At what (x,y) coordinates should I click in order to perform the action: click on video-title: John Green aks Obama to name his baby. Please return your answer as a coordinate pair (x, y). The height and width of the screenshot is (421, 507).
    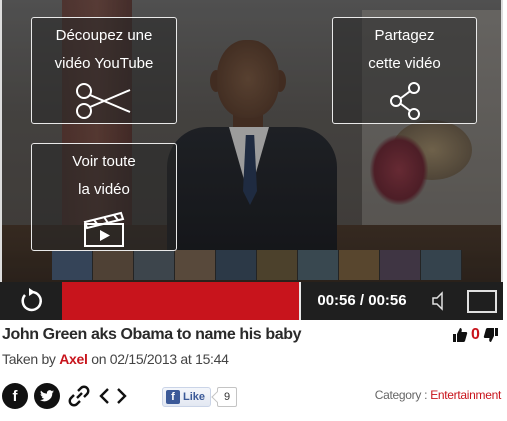
    Looking at the image, I should click on (151, 335).